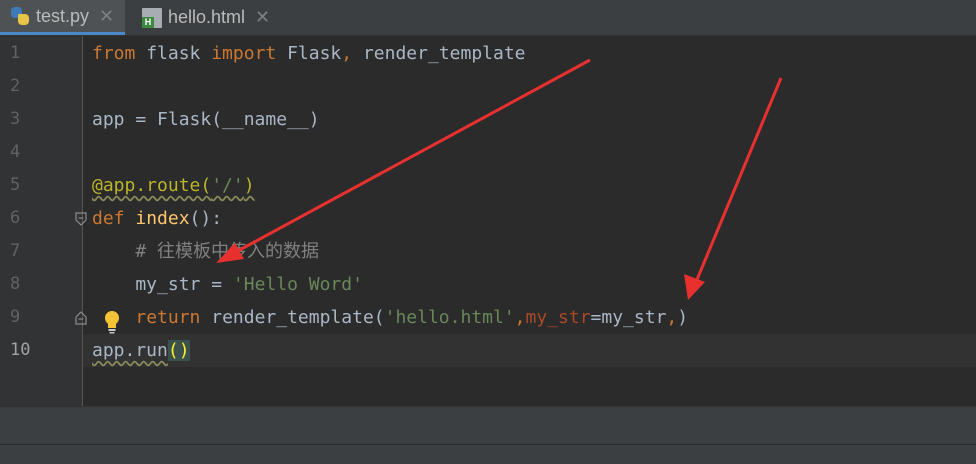  Describe the element at coordinates (207, 17) in the screenshot. I see `tab-label: hello.html` at that location.